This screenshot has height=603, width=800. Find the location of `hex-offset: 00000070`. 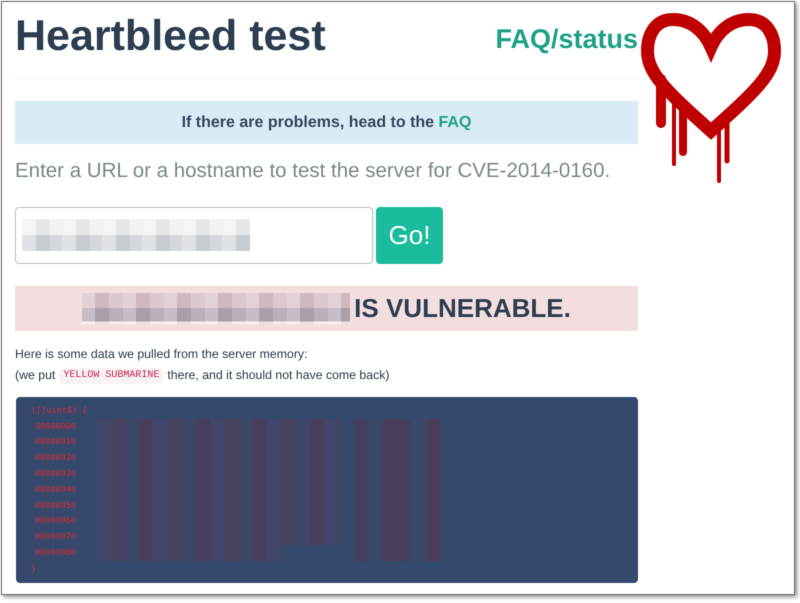

hex-offset: 00000070 is located at coordinates (56, 537).